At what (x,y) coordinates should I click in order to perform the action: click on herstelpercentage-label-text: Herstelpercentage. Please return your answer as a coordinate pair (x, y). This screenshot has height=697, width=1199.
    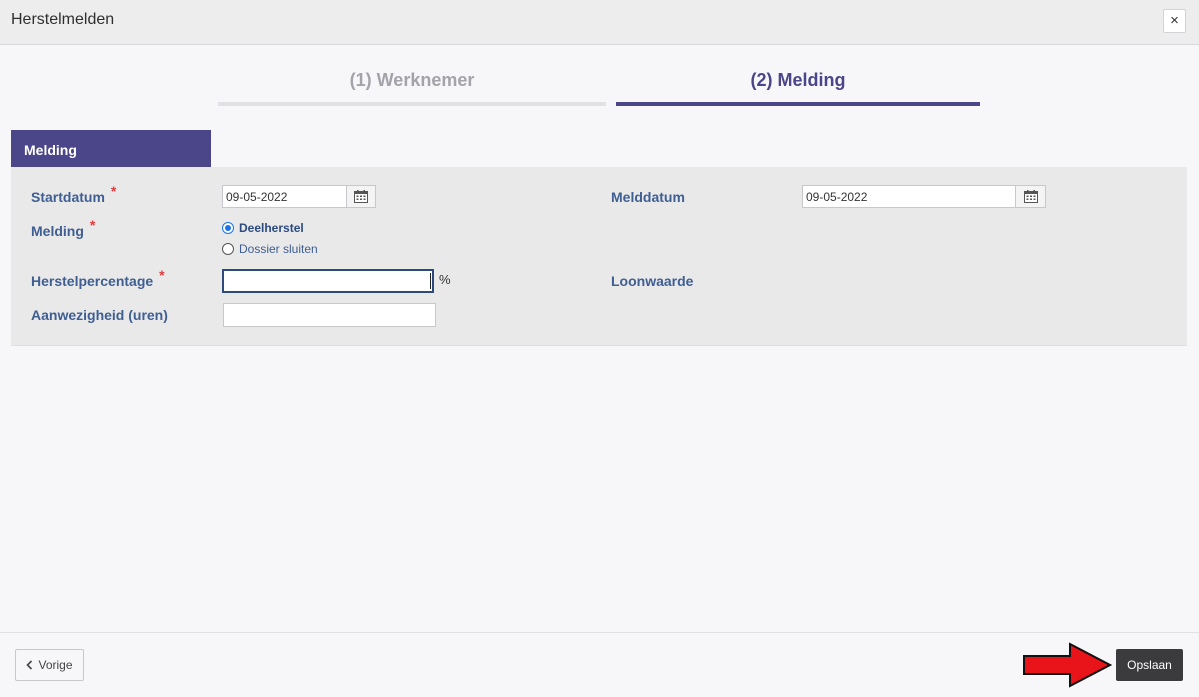
    Looking at the image, I should click on (92, 281).